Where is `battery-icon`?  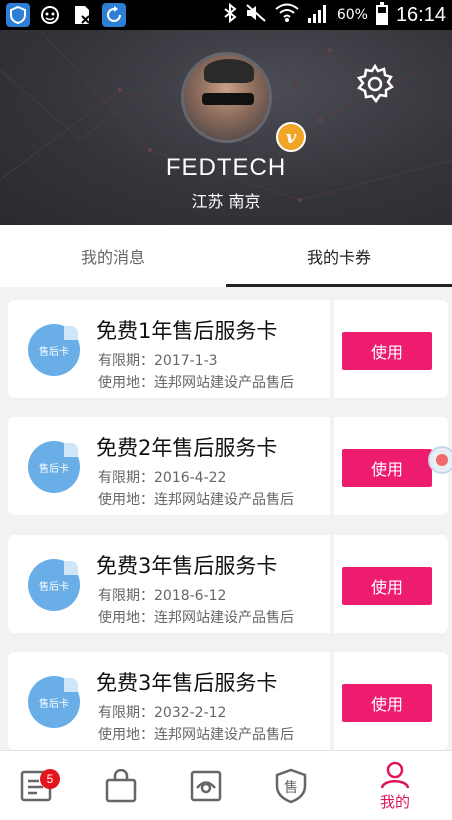 battery-icon is located at coordinates (381, 13).